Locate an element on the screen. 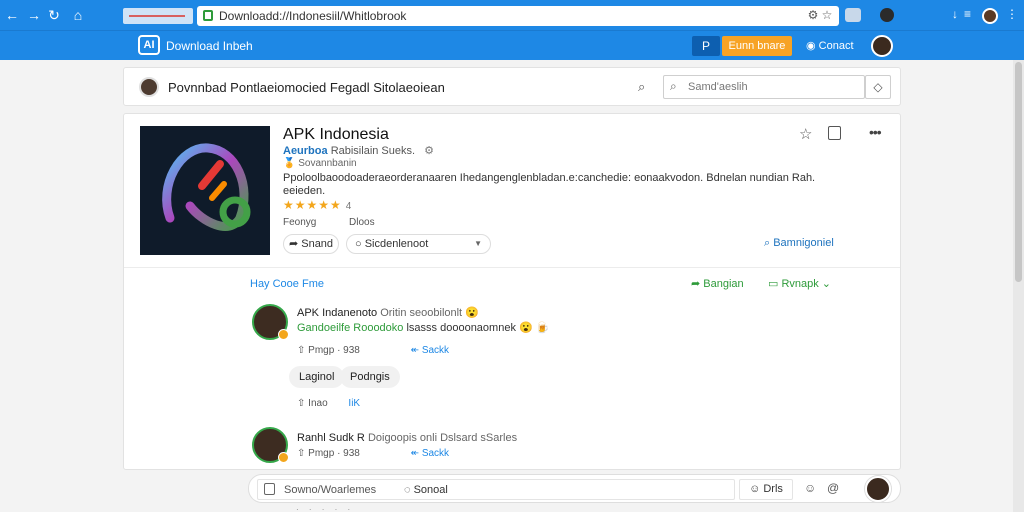 This screenshot has width=1024, height=512. select-value: Sicdenlenoot is located at coordinates (396, 244).